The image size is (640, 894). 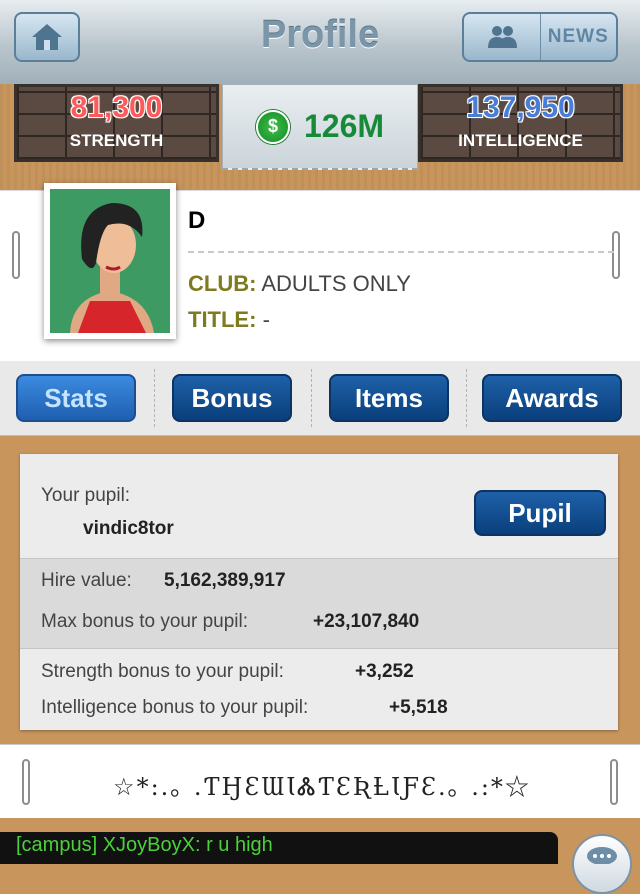 I want to click on intelligence-panel: 137,950 INTELLIGENCE, so click(x=520, y=123).